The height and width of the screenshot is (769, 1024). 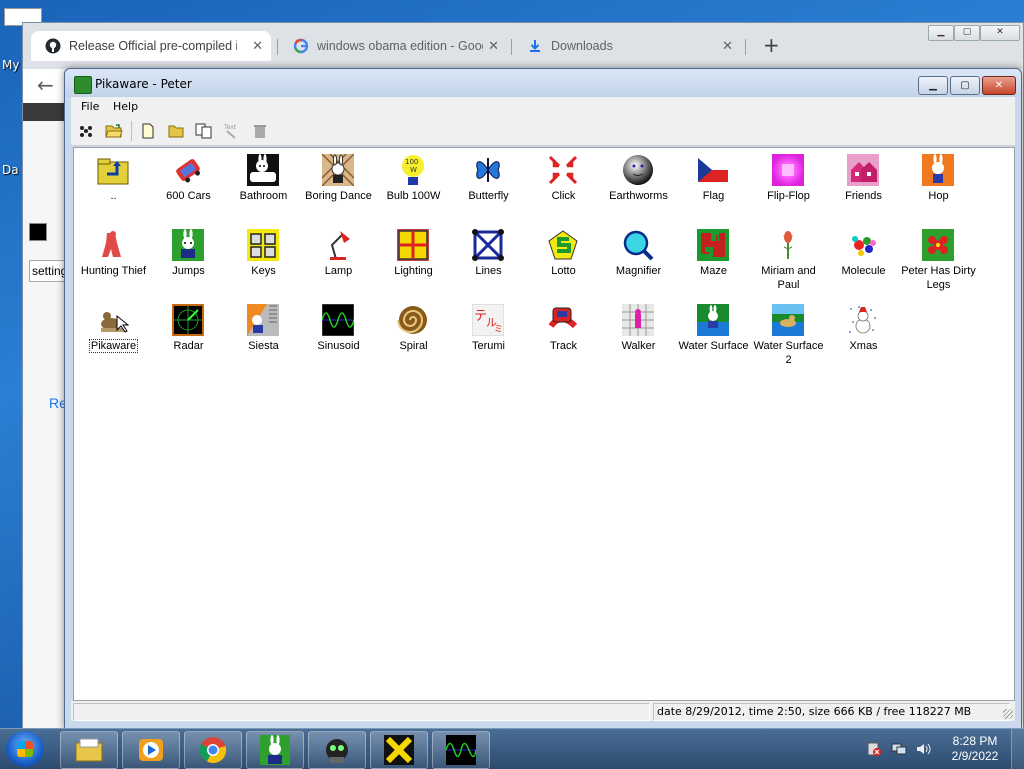 I want to click on tab-separator, so click(x=745, y=47).